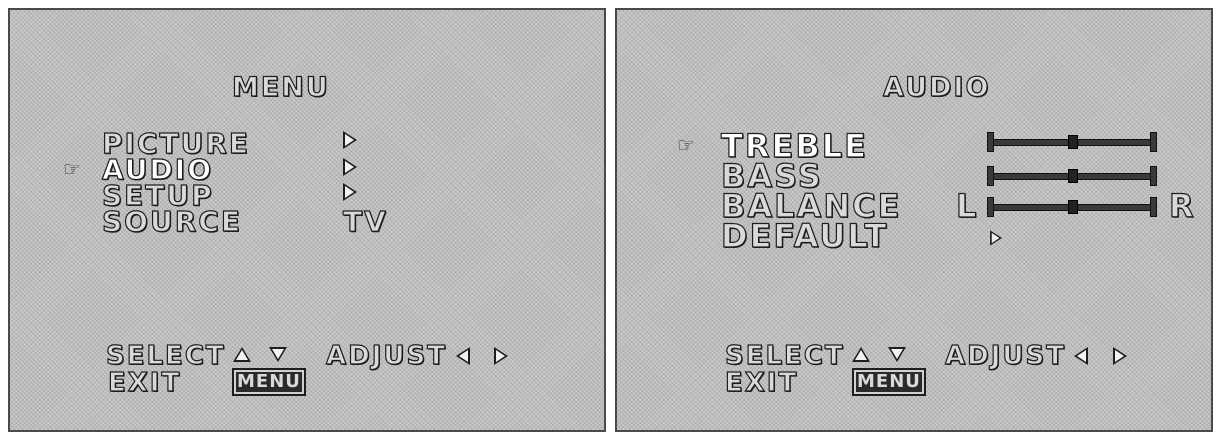 Image resolution: width=1221 pixels, height=436 pixels. I want to click on treble-slider, so click(1072, 142).